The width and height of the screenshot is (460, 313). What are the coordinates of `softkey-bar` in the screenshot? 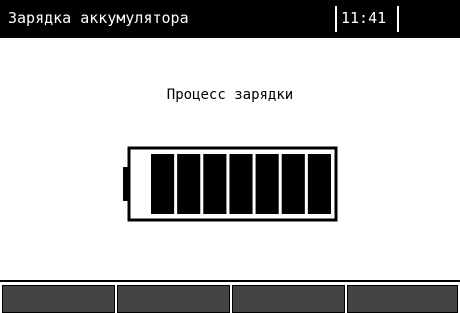 It's located at (230, 296).